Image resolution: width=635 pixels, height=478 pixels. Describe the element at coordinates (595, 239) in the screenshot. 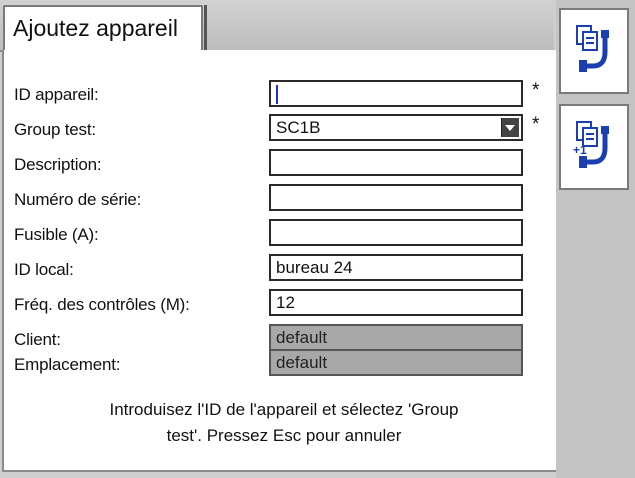

I see `softkey-sidebar: +1` at that location.